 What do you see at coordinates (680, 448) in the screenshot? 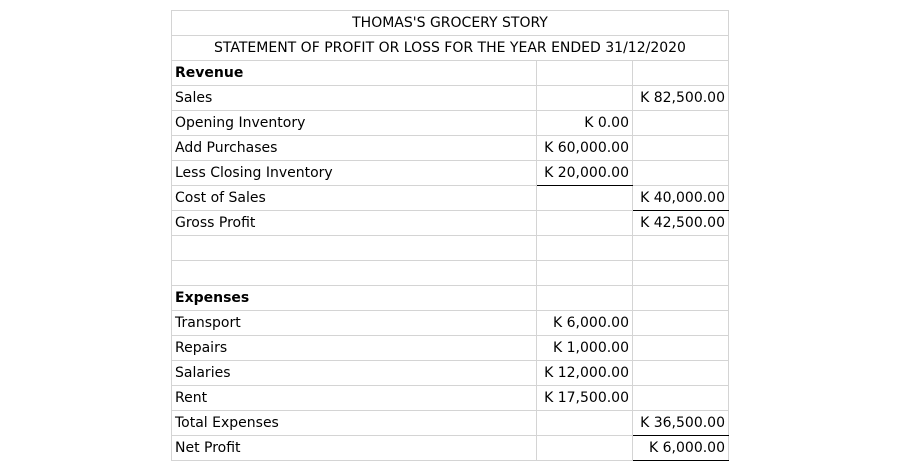
I see `row-right-value: K 6,000.00` at bounding box center [680, 448].